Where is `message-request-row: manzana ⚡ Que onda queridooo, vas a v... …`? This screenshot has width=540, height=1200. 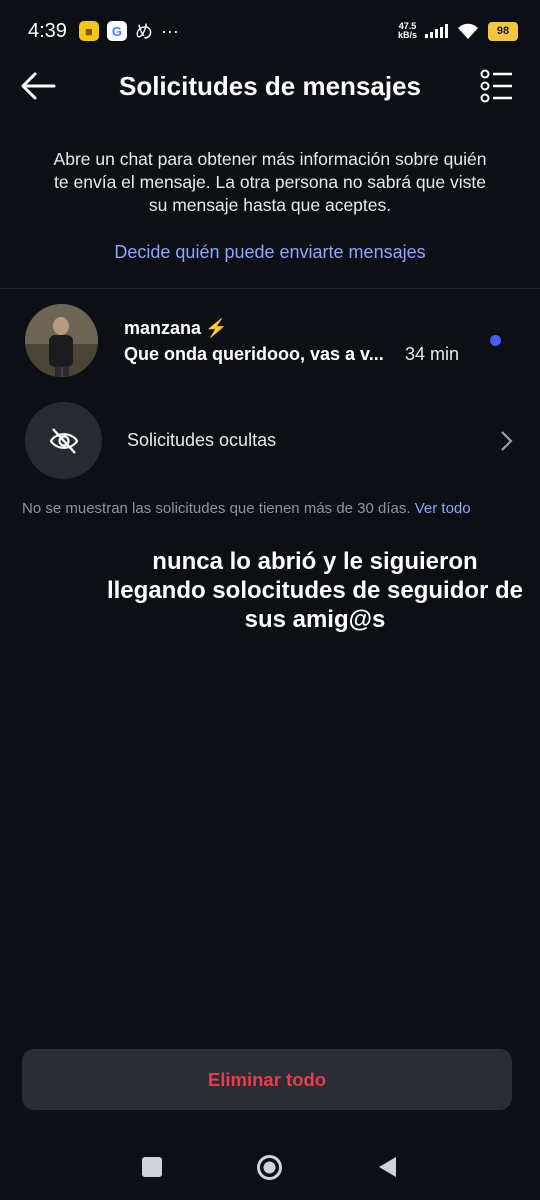
message-request-row: manzana ⚡ Que onda queridooo, vas a v... … is located at coordinates (270, 341).